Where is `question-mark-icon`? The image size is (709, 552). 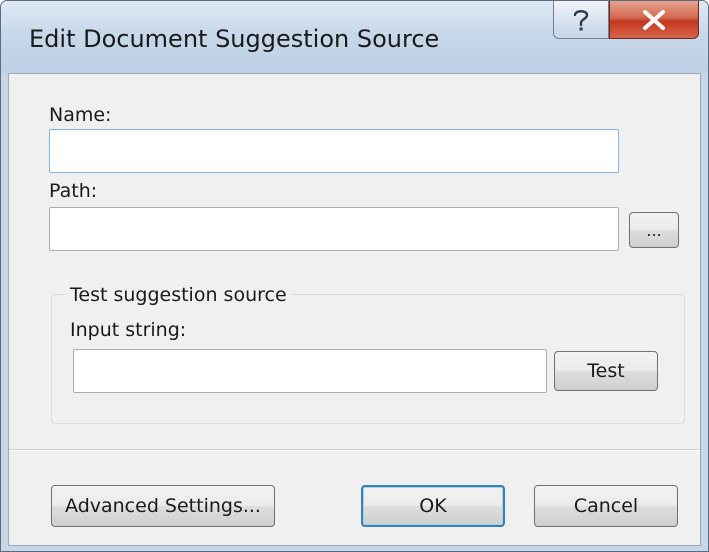
question-mark-icon is located at coordinates (581, 19).